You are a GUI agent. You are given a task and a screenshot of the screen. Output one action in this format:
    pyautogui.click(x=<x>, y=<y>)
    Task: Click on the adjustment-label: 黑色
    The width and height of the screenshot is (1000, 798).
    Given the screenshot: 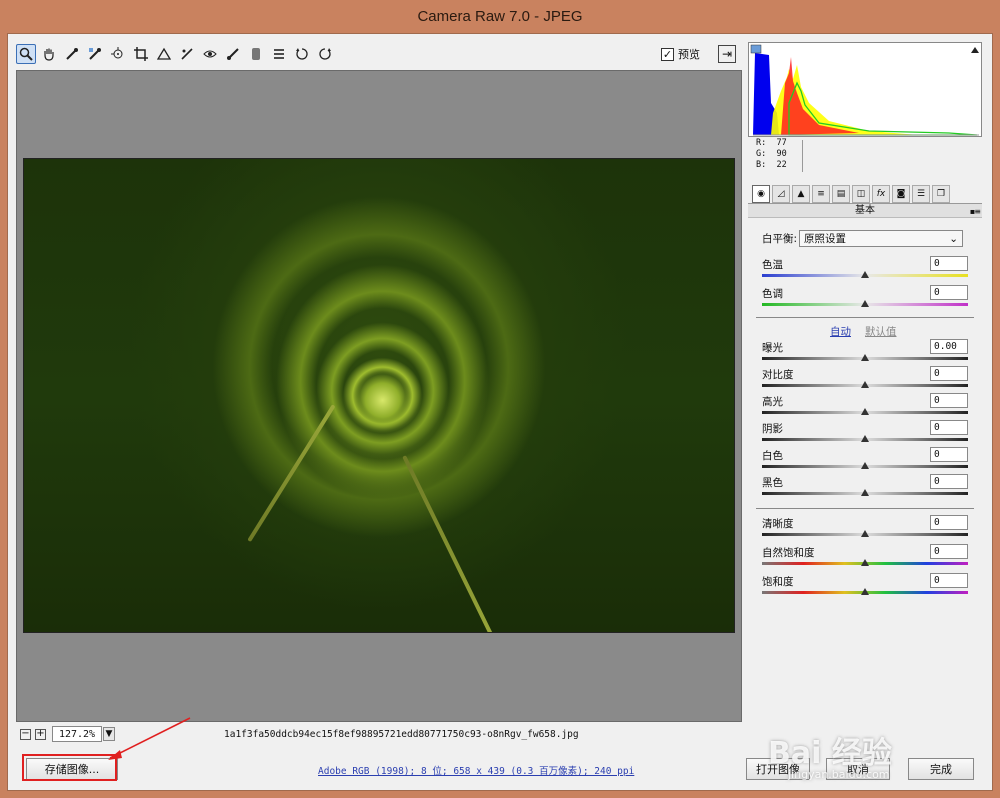 What is the action you would take?
    pyautogui.click(x=772, y=483)
    